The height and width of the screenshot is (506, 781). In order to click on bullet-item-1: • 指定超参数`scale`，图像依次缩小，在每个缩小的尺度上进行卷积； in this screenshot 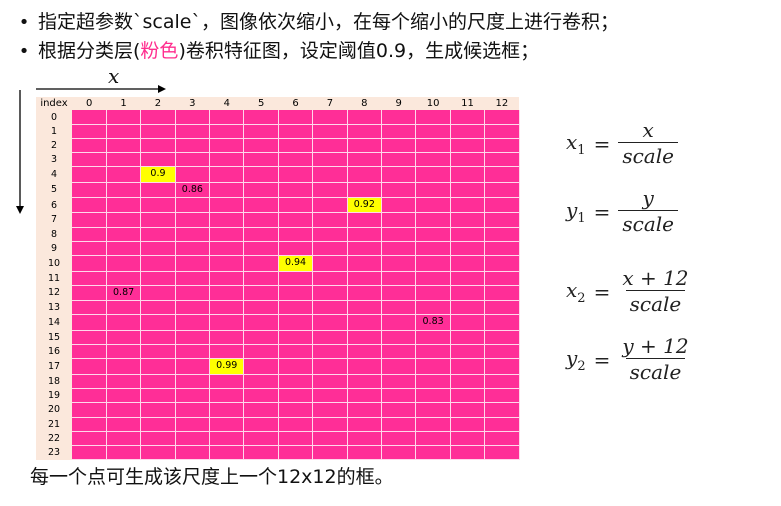, I will do `click(395, 22)`.